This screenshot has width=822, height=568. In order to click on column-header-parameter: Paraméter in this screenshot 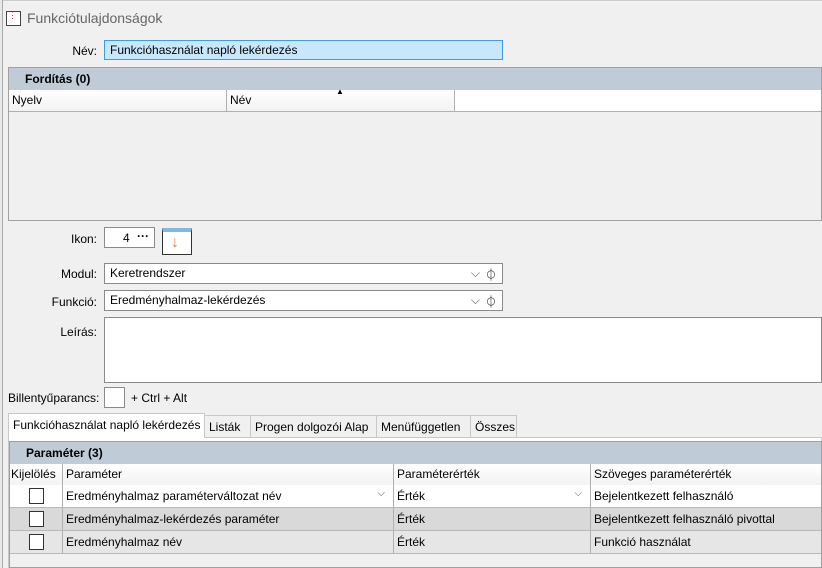, I will do `click(228, 474)`.